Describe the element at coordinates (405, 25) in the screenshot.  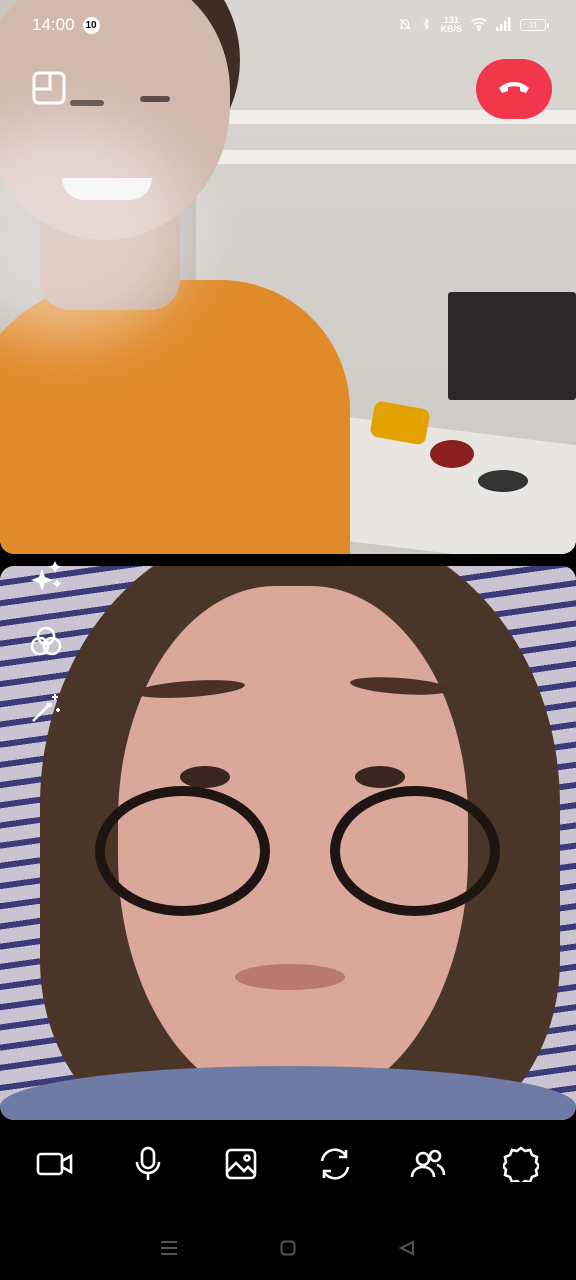
I see `mute-icon` at that location.